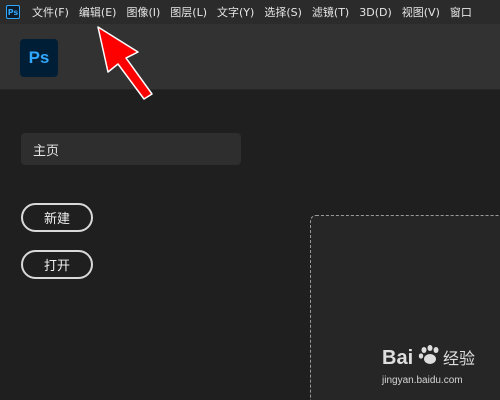 The height and width of the screenshot is (400, 500). What do you see at coordinates (143, 12) in the screenshot?
I see `menu-image: 图像(I)` at bounding box center [143, 12].